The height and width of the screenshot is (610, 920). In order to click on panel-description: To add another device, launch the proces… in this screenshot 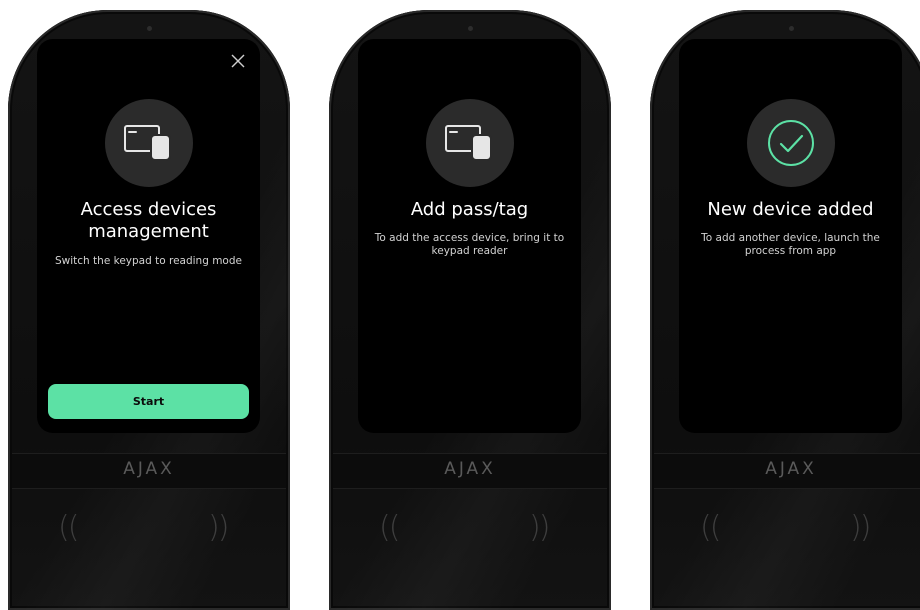, I will do `click(790, 244)`.